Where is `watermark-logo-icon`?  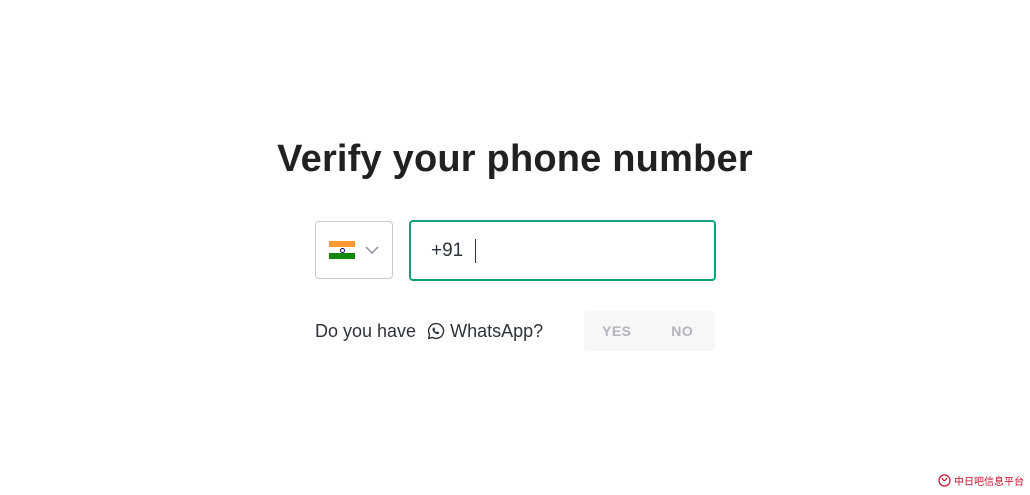
watermark-logo-icon is located at coordinates (944, 480).